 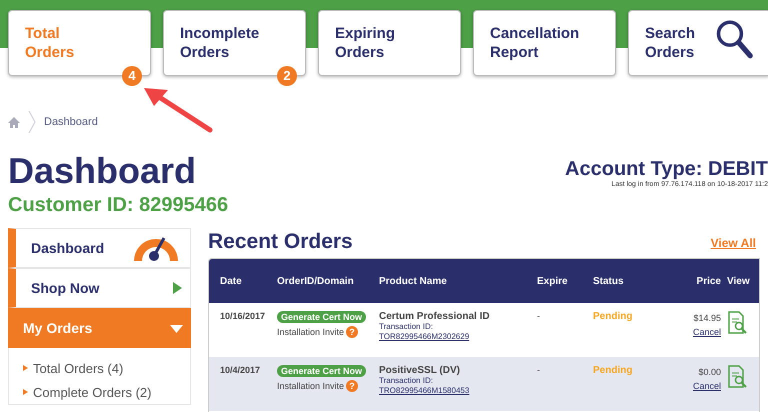 What do you see at coordinates (544, 43) in the screenshot?
I see `tab: Cancellation Report` at bounding box center [544, 43].